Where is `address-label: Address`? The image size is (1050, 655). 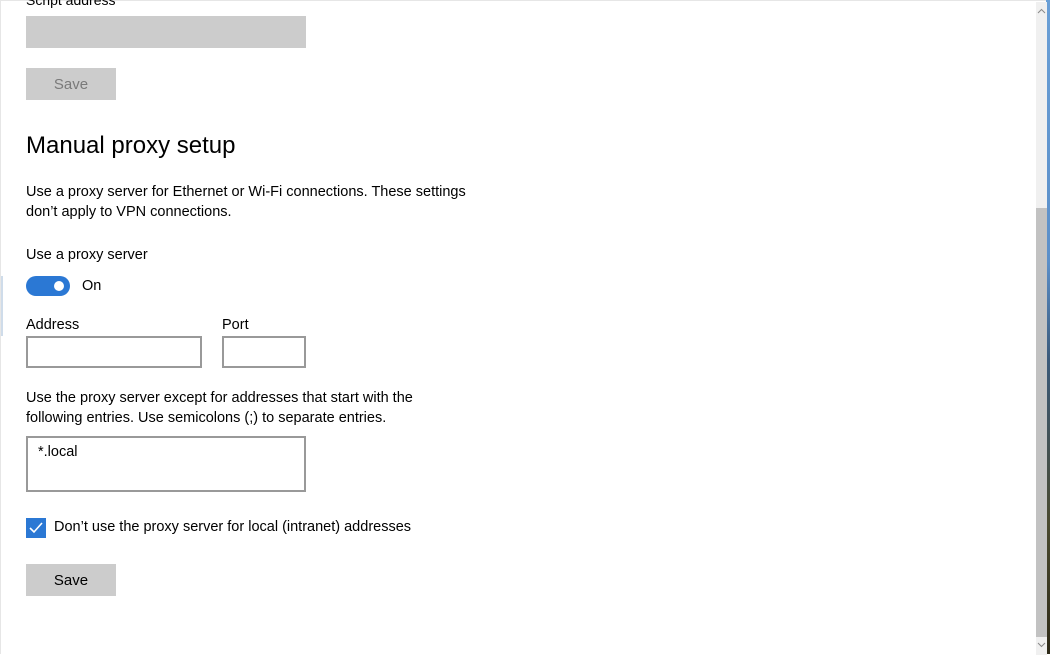 address-label: Address is located at coordinates (53, 325).